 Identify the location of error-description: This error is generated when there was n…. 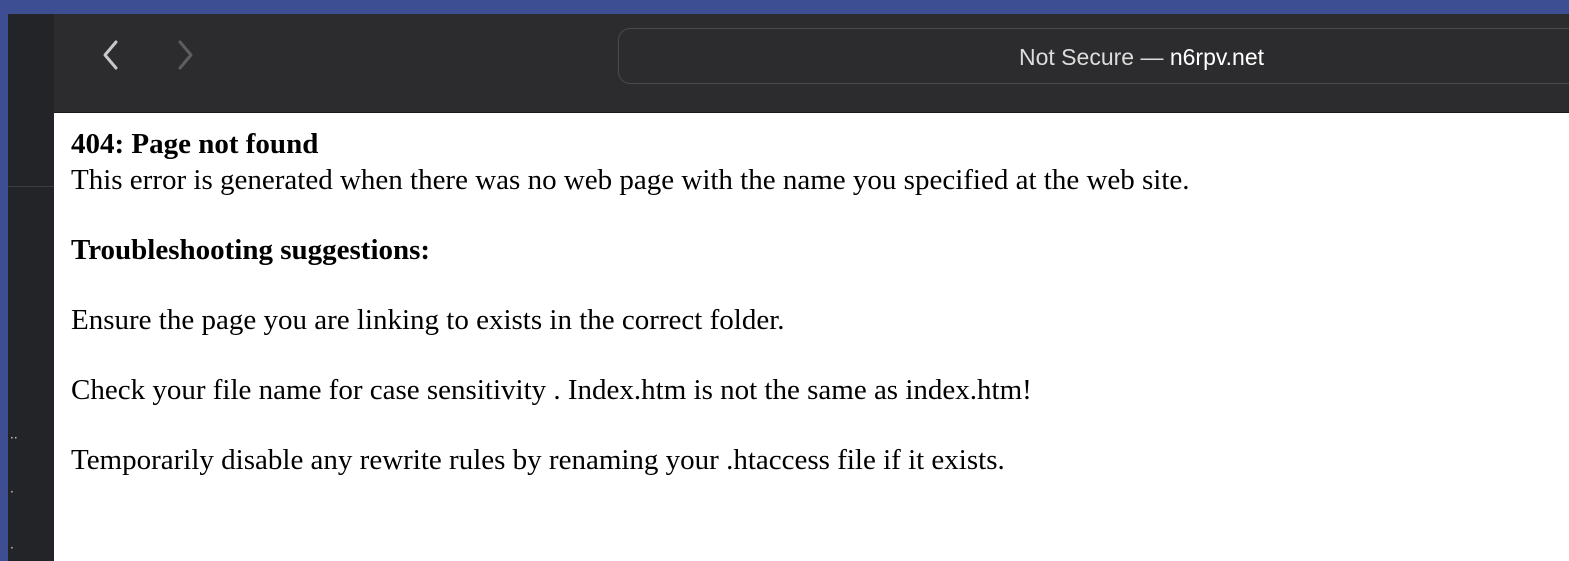
(630, 180).